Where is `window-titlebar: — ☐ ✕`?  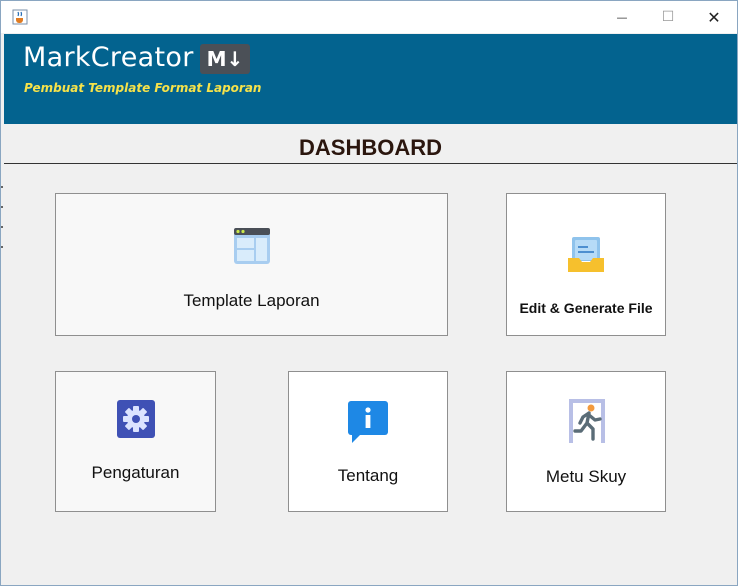 window-titlebar: — ☐ ✕ is located at coordinates (369, 17).